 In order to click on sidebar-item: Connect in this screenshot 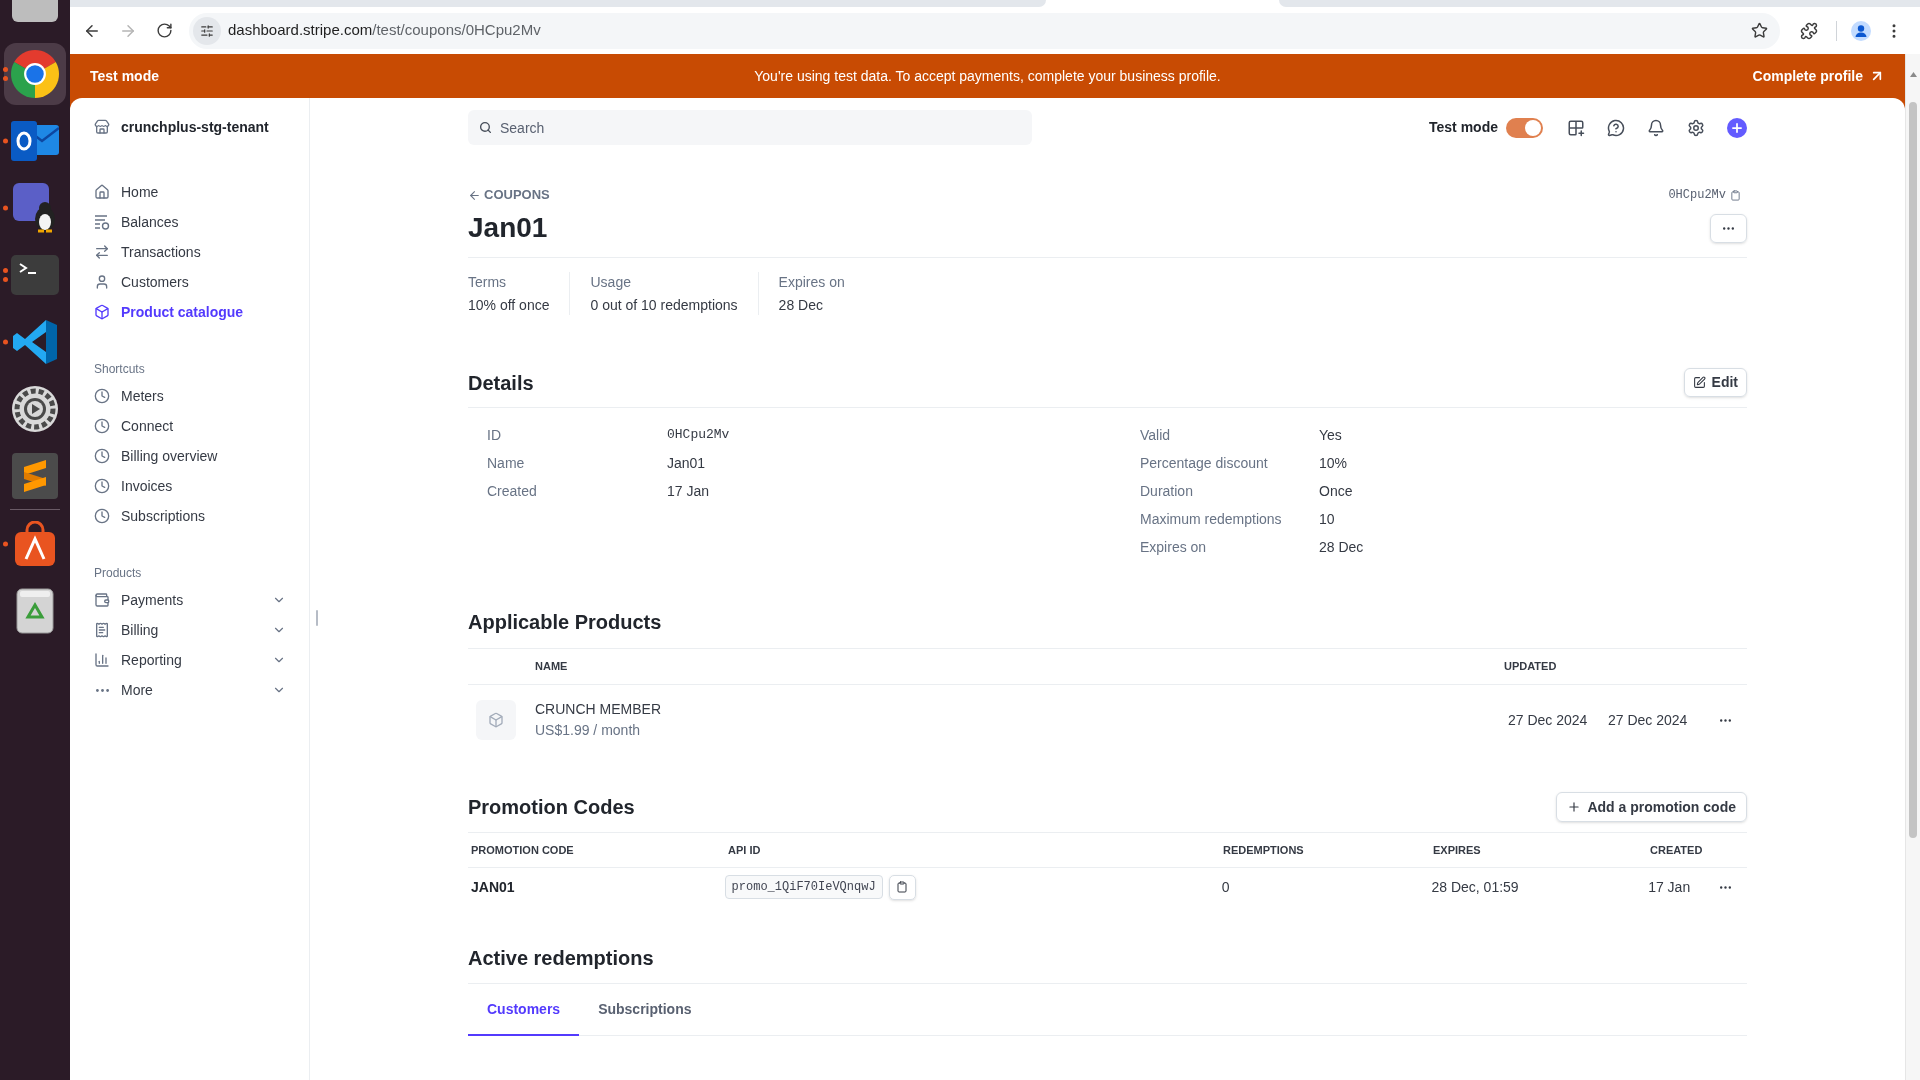, I will do `click(189, 426)`.